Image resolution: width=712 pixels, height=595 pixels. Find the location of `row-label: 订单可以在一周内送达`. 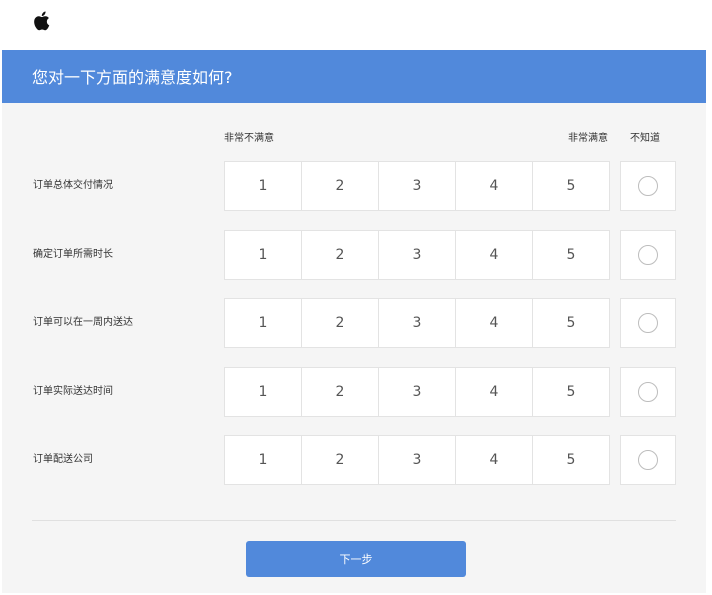

row-label: 订单可以在一周内送达 is located at coordinates (83, 322).